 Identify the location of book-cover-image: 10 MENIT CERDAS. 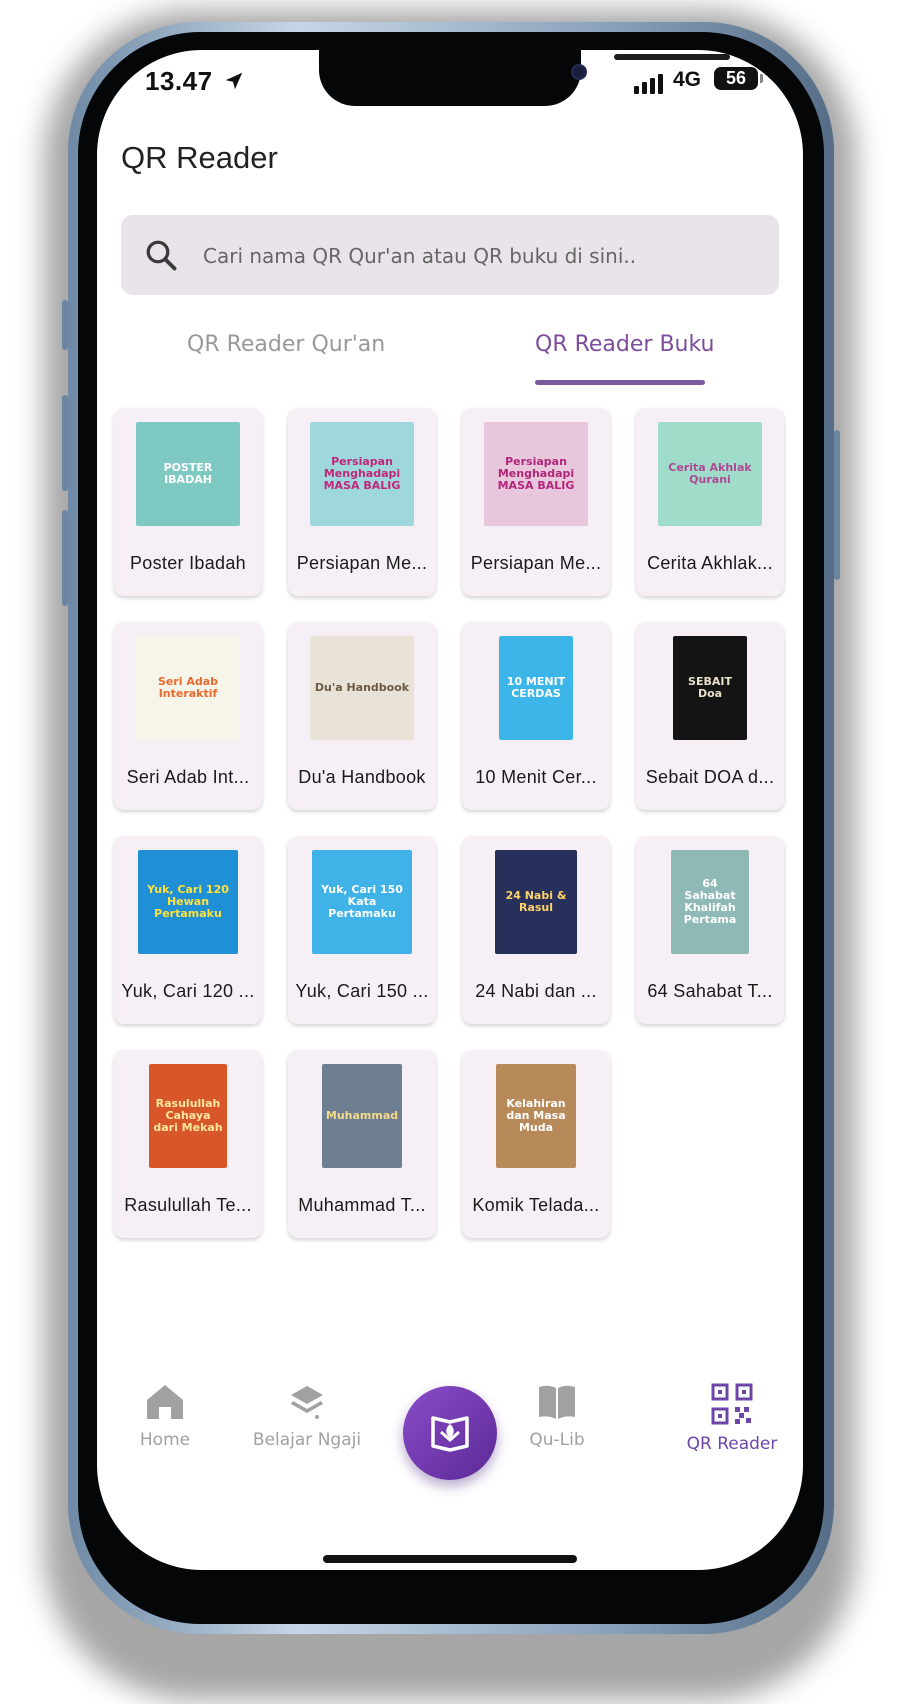
(536, 688).